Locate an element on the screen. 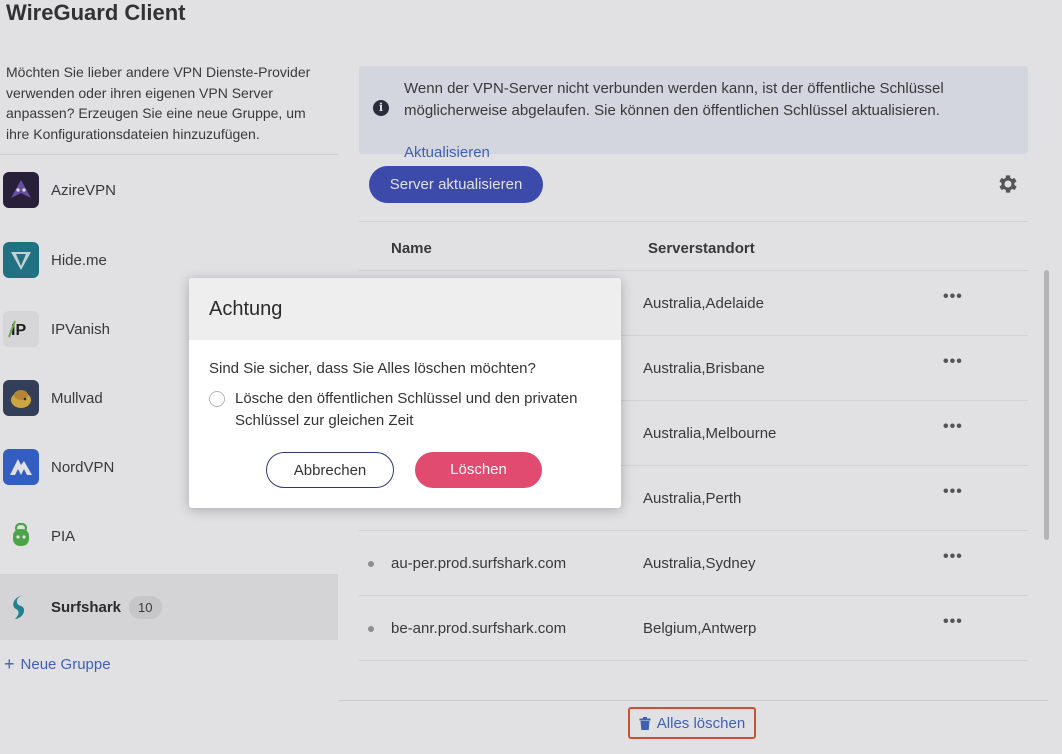 The image size is (1062, 754). cancel-button: Abbrechen is located at coordinates (330, 470).